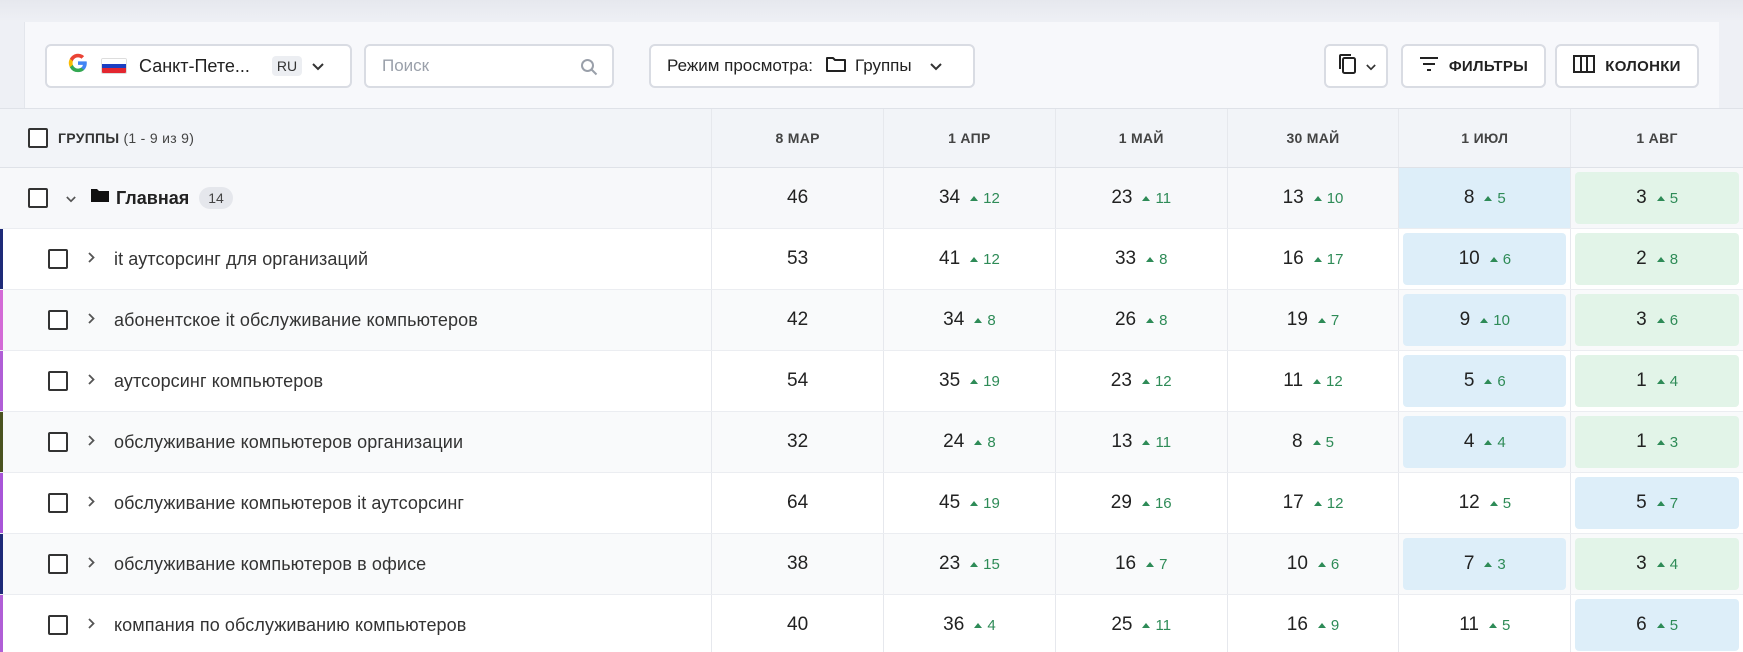  What do you see at coordinates (798, 138) in the screenshot?
I see `header-date: 8 МАР` at bounding box center [798, 138].